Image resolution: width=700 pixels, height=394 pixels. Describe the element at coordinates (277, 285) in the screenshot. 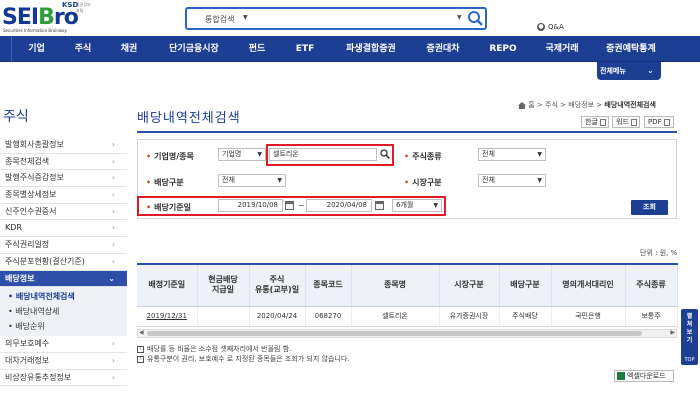

I see `col-header: 주식 유통(교부)일` at that location.